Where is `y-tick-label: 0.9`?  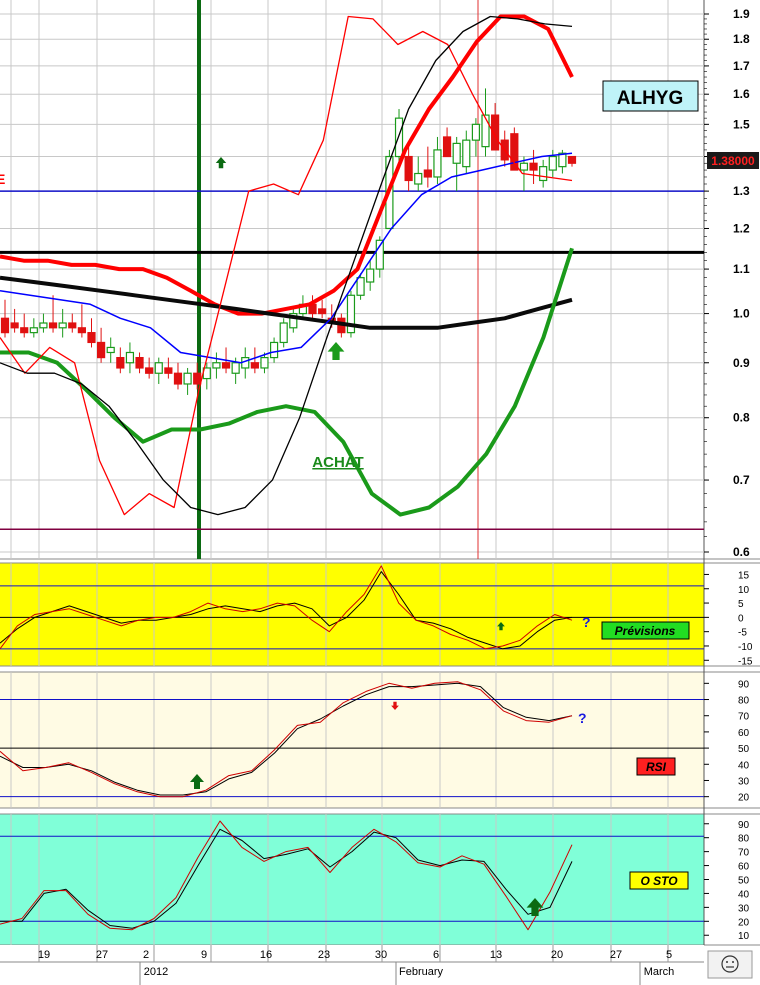 y-tick-label: 0.9 is located at coordinates (741, 363).